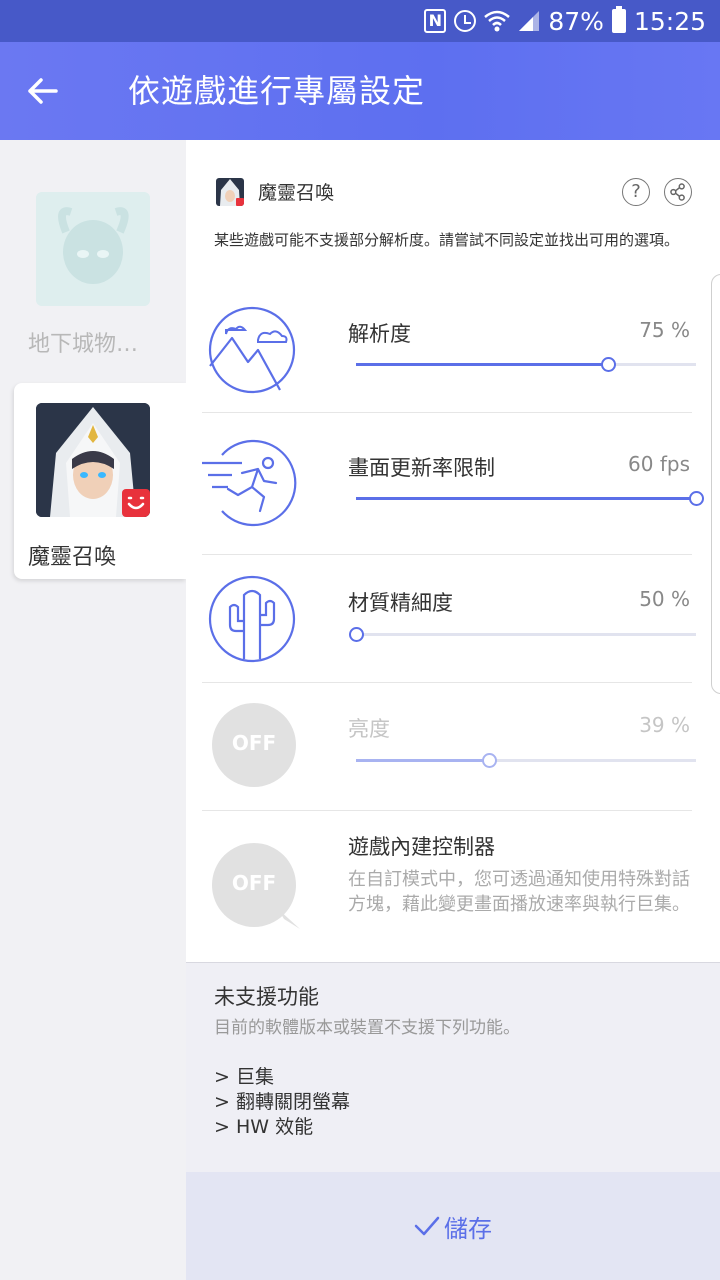 The height and width of the screenshot is (1280, 720). What do you see at coordinates (296, 193) in the screenshot?
I see `game-header-name: 魔靈召喚` at bounding box center [296, 193].